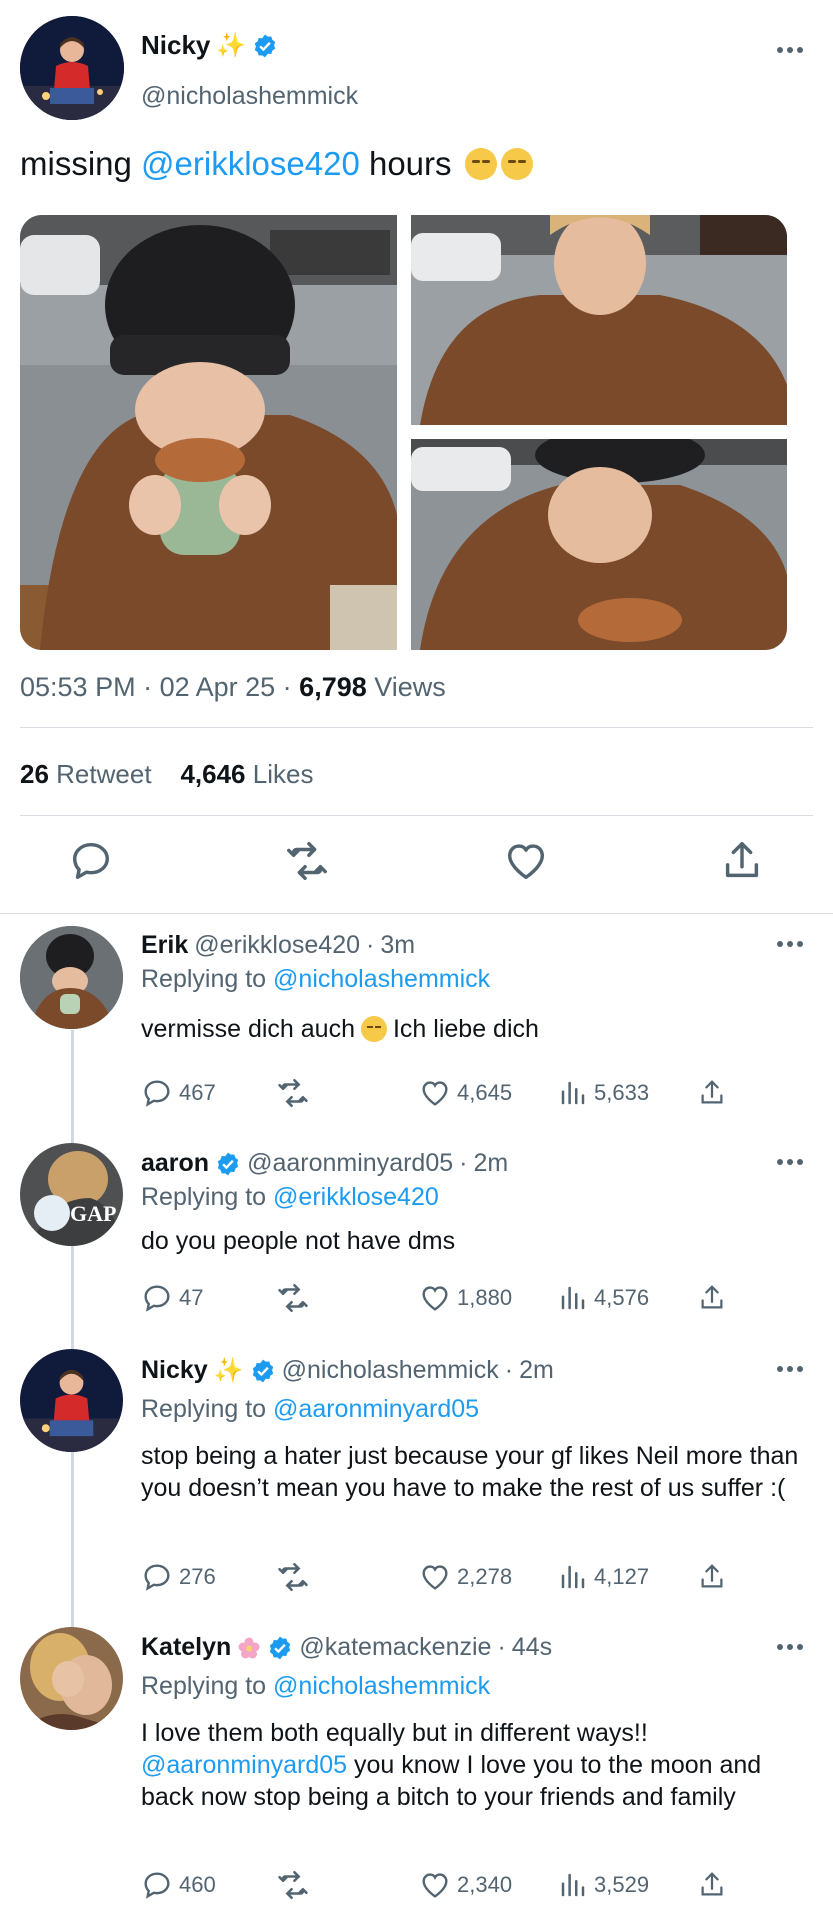 The width and height of the screenshot is (833, 1920). I want to click on tweet-meta: 05:53 PM · 02 Apr 25 · 6,798 Views, so click(233, 687).